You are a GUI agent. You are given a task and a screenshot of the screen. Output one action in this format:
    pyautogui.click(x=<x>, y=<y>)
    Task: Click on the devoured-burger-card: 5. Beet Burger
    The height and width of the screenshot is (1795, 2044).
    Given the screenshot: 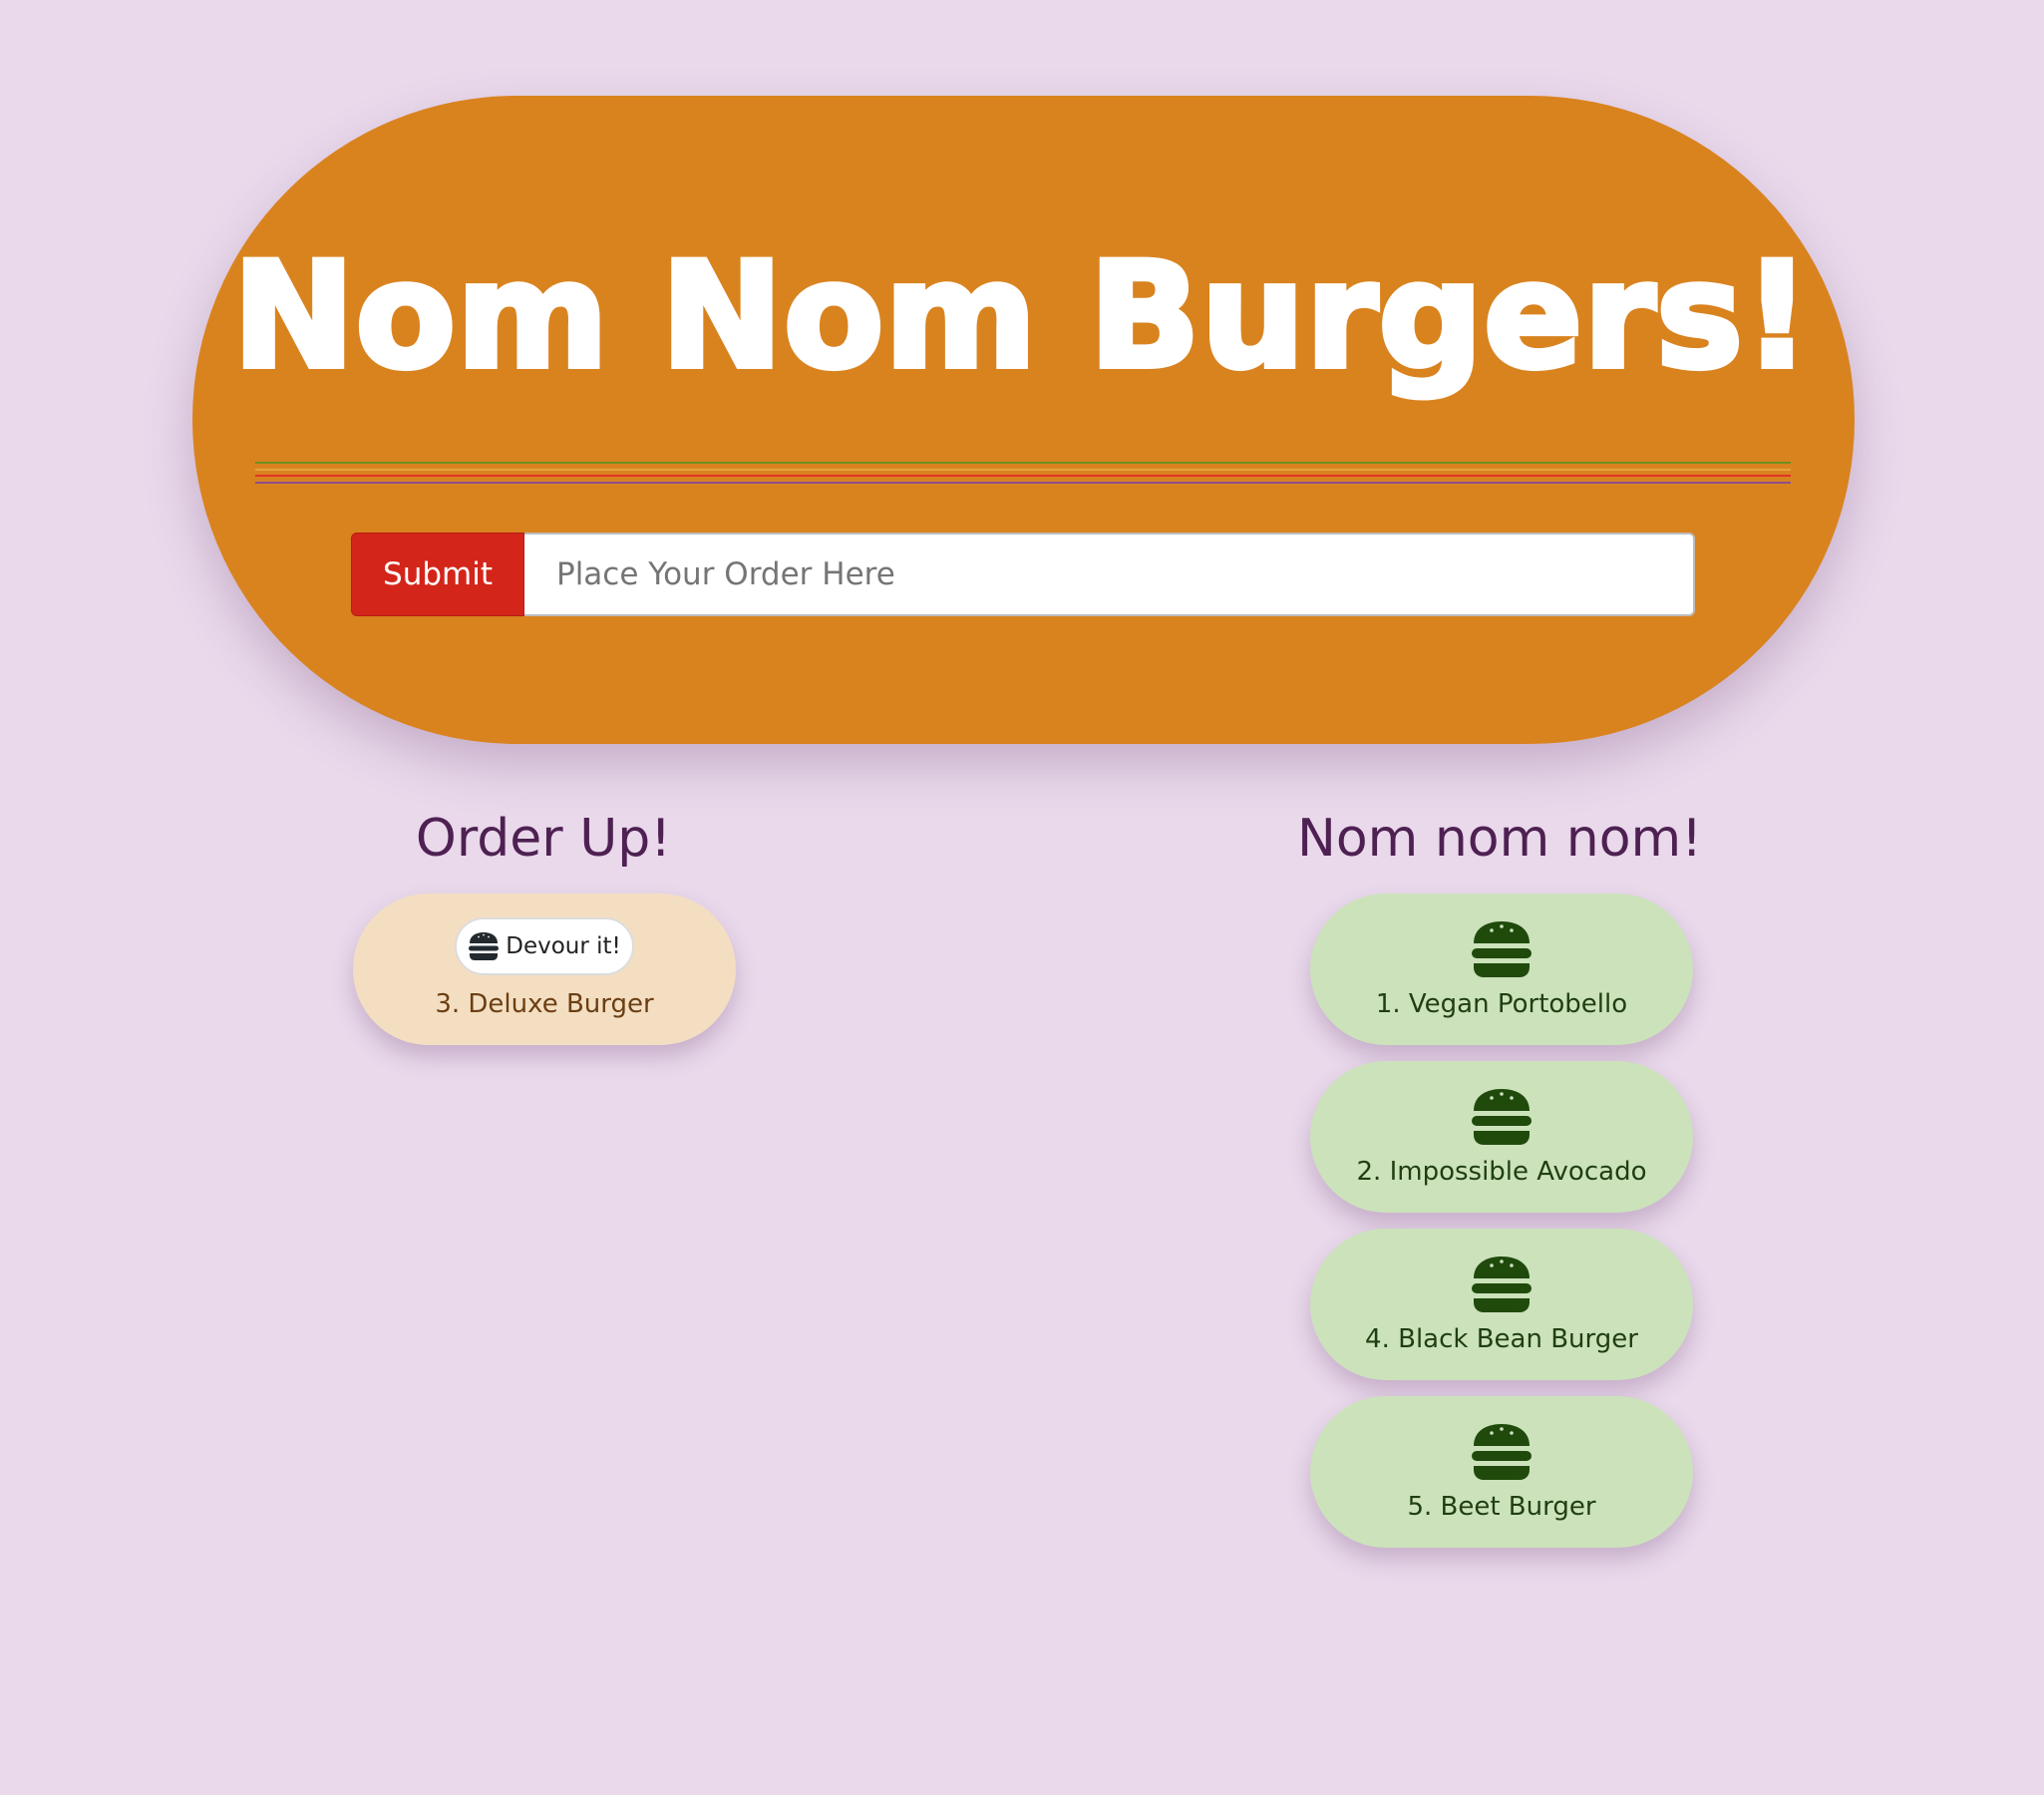 What is the action you would take?
    pyautogui.click(x=1501, y=1472)
    